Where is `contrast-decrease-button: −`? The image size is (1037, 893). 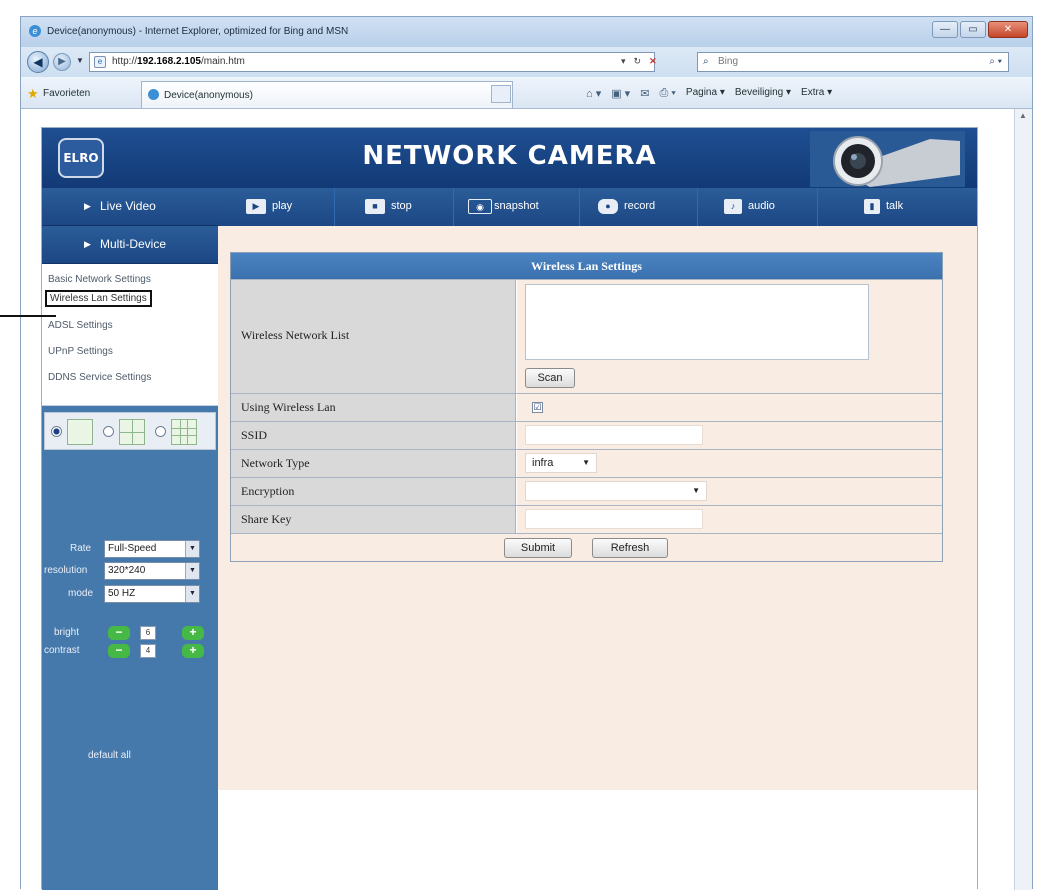 contrast-decrease-button: − is located at coordinates (119, 651).